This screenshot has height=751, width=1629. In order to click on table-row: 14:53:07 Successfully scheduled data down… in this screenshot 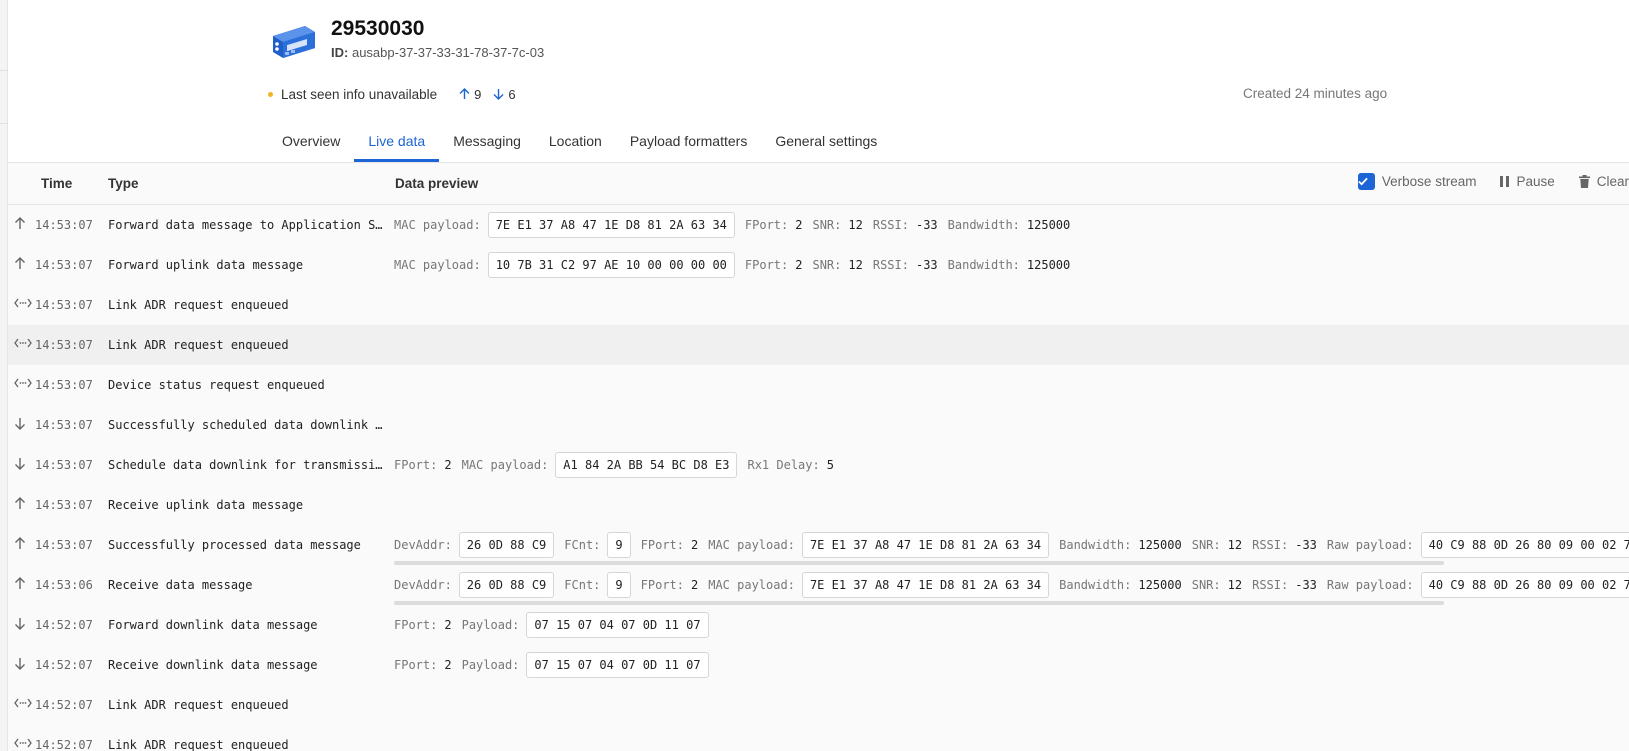, I will do `click(818, 425)`.